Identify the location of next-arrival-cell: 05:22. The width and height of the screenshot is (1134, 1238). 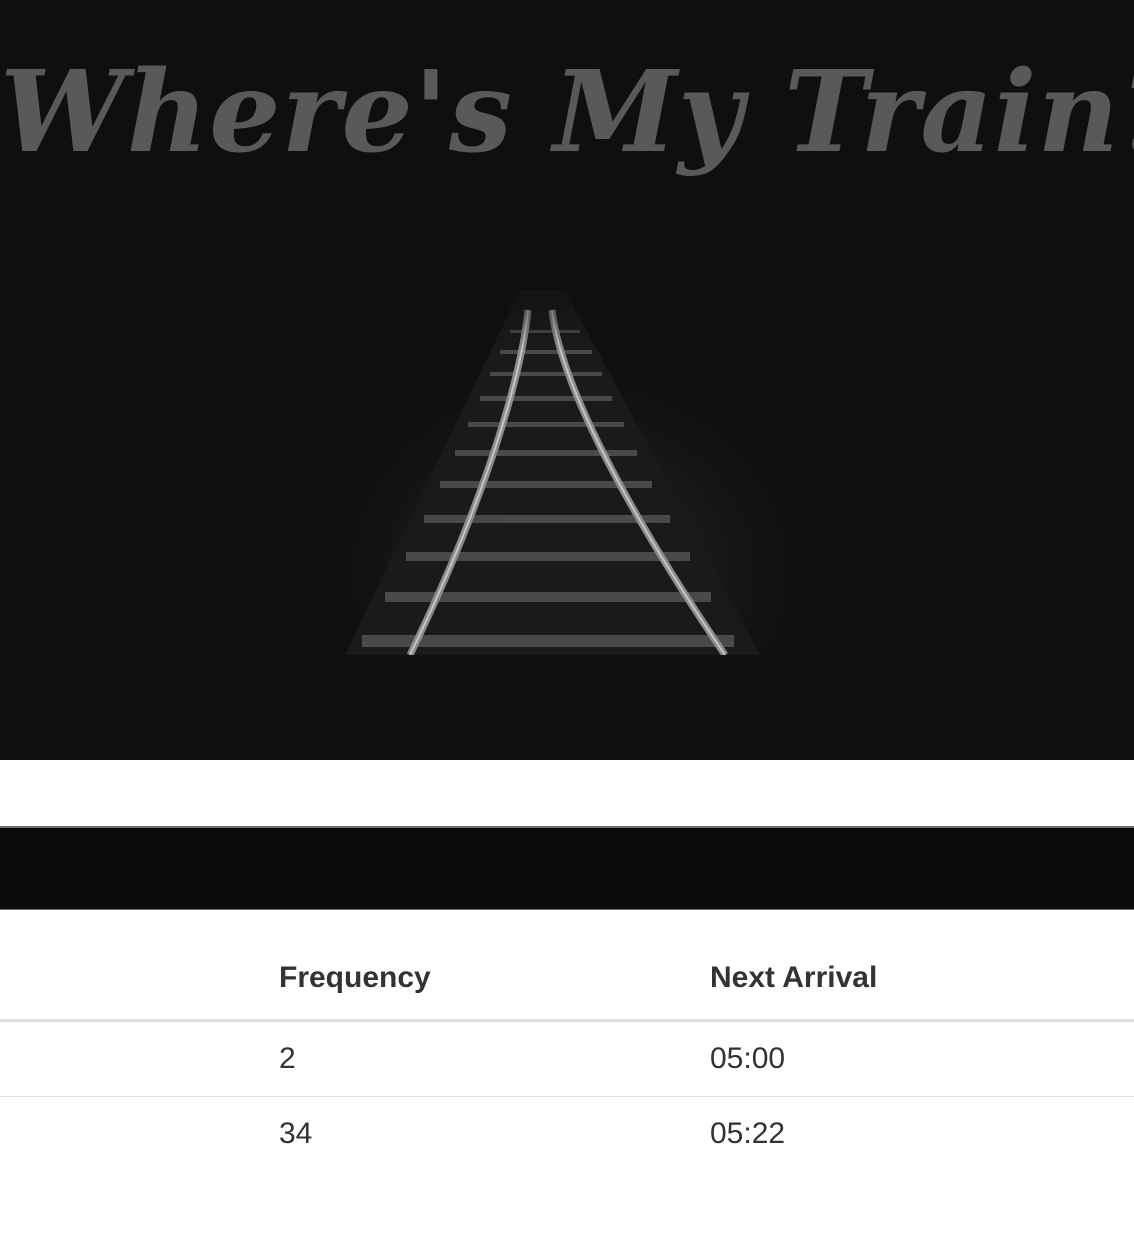
(748, 1134).